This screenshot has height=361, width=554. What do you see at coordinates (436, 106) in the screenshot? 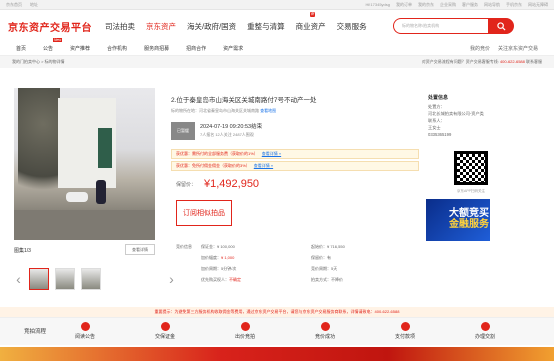
I see `seller-org-label: 处置方：` at bounding box center [436, 106].